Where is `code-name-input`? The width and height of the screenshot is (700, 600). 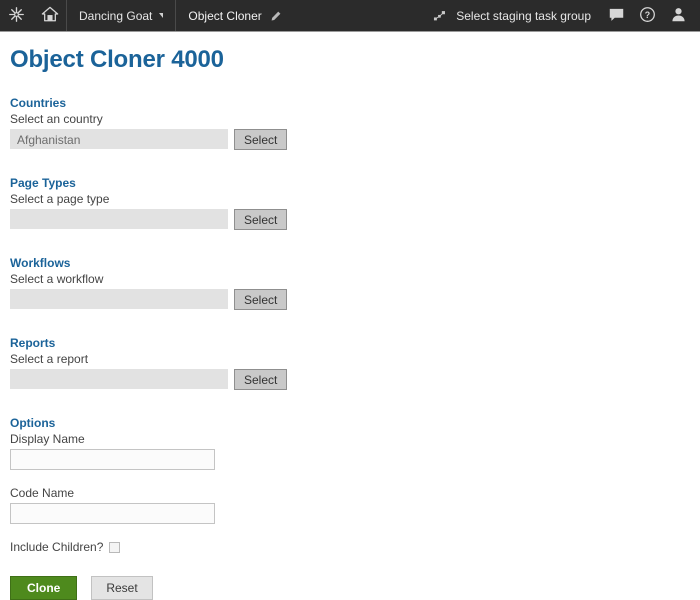
code-name-input is located at coordinates (112, 513).